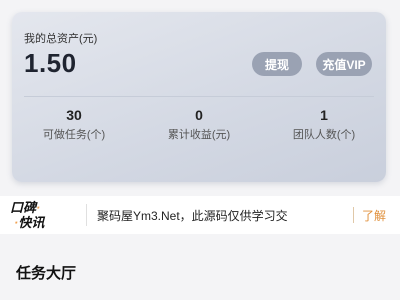  I want to click on card-divider, so click(199, 96).